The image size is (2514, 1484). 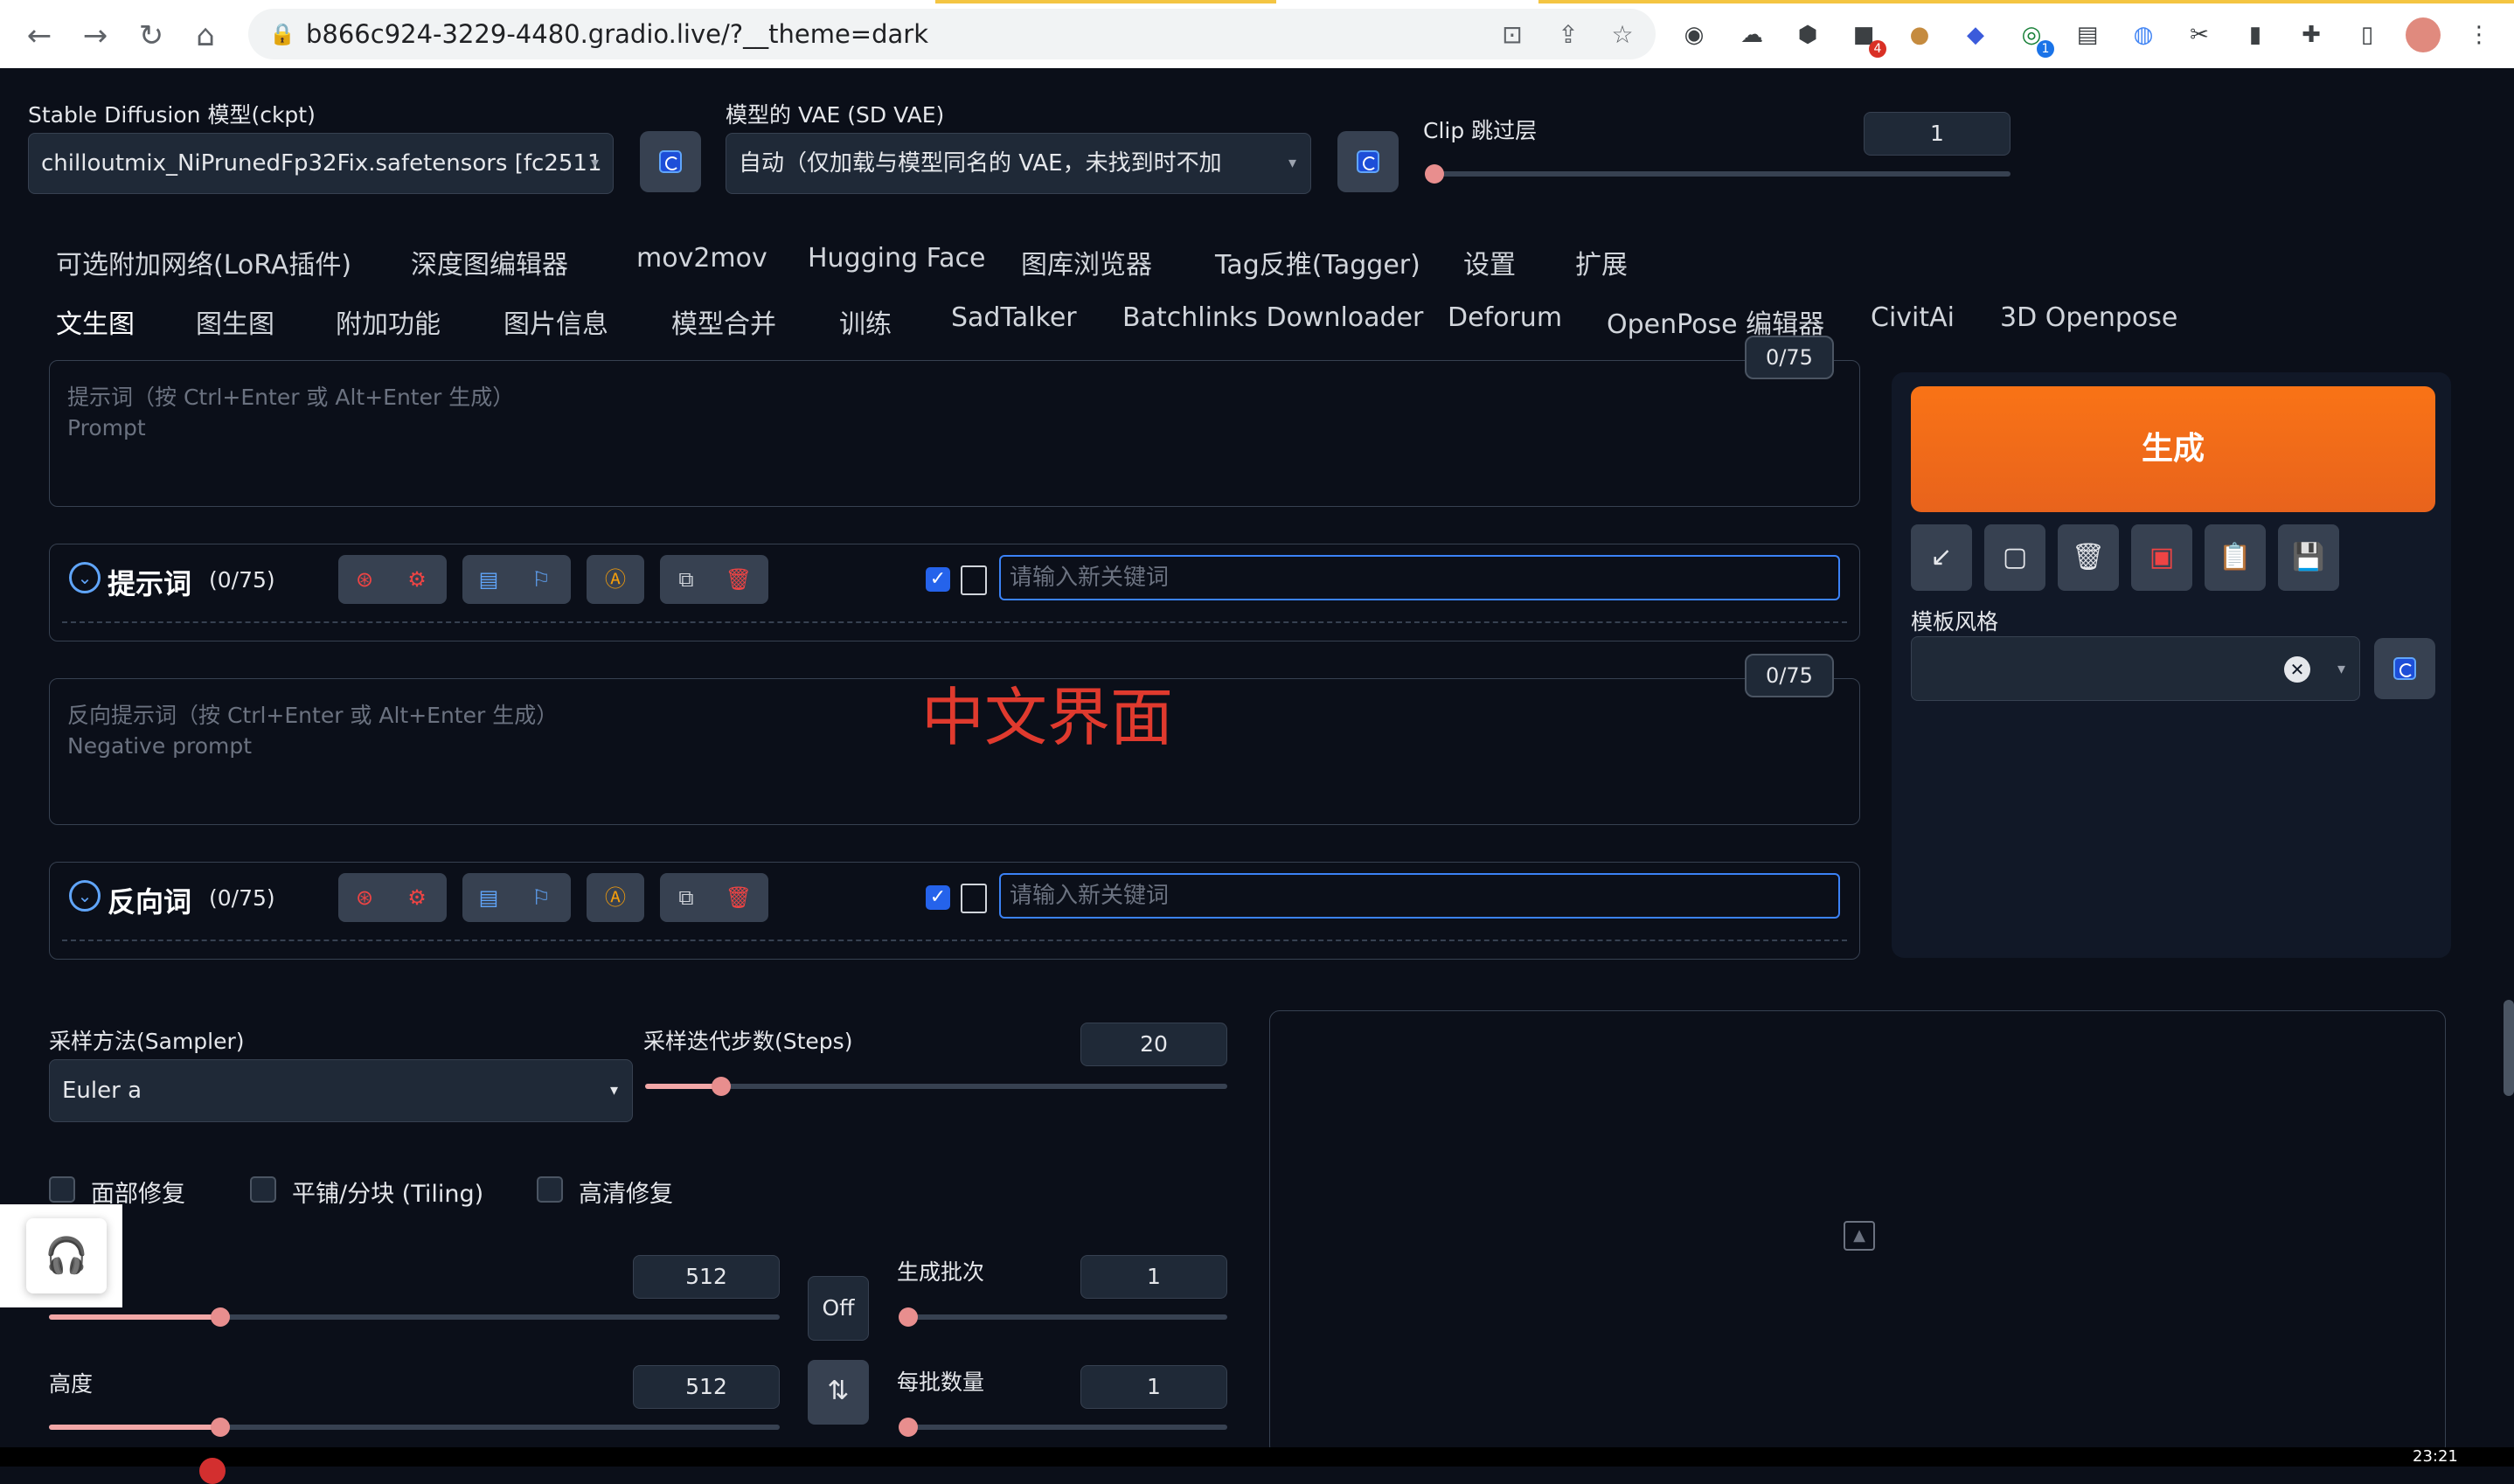 I want to click on extension-cookie-icon: ●, so click(x=1919, y=34).